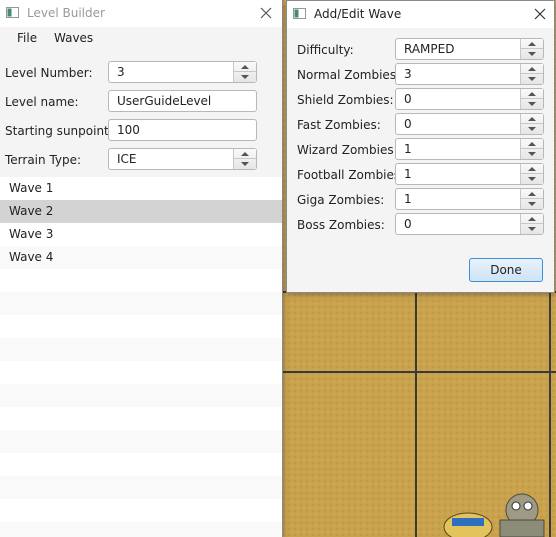 This screenshot has width=556, height=537. What do you see at coordinates (27, 38) in the screenshot?
I see `menu-file: File` at bounding box center [27, 38].